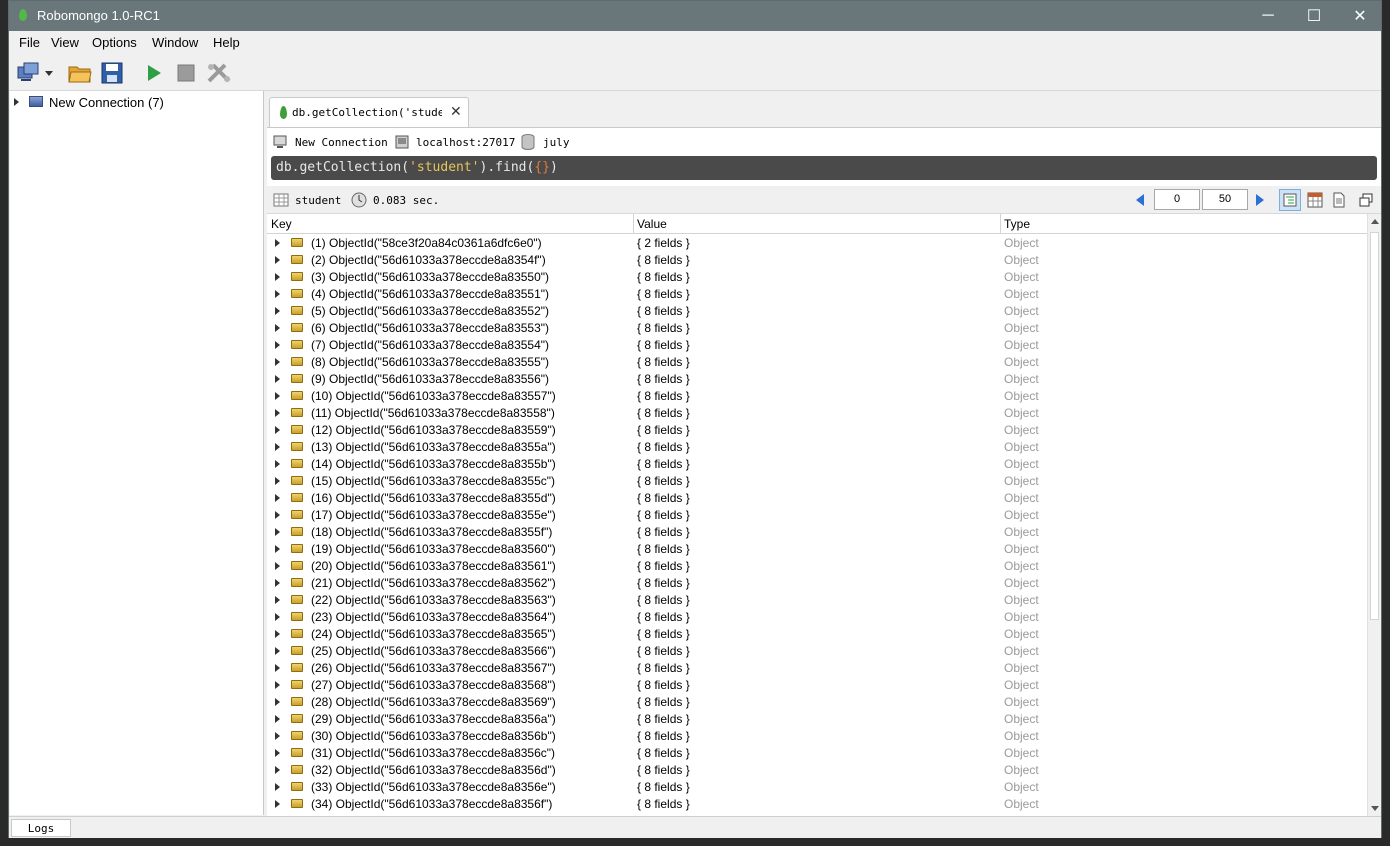 The width and height of the screenshot is (1390, 846). Describe the element at coordinates (112, 73) in the screenshot. I see `save-button` at that location.